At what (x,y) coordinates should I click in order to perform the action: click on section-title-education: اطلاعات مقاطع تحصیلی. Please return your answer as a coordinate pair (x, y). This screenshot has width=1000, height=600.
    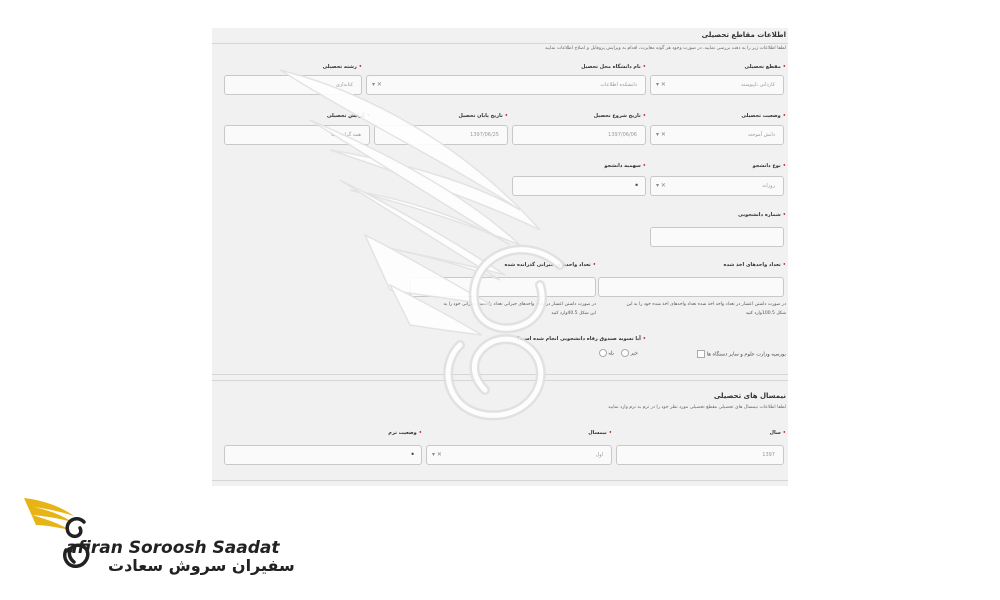
    Looking at the image, I should click on (743, 35).